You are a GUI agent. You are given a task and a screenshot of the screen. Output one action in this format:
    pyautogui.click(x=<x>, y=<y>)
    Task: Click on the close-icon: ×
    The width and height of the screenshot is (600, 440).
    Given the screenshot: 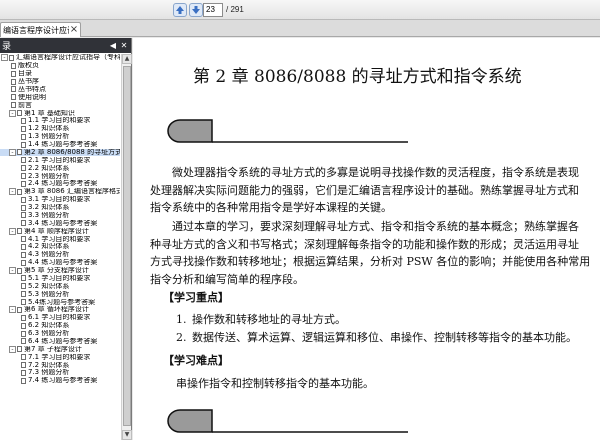 What is the action you would take?
    pyautogui.click(x=74, y=30)
    